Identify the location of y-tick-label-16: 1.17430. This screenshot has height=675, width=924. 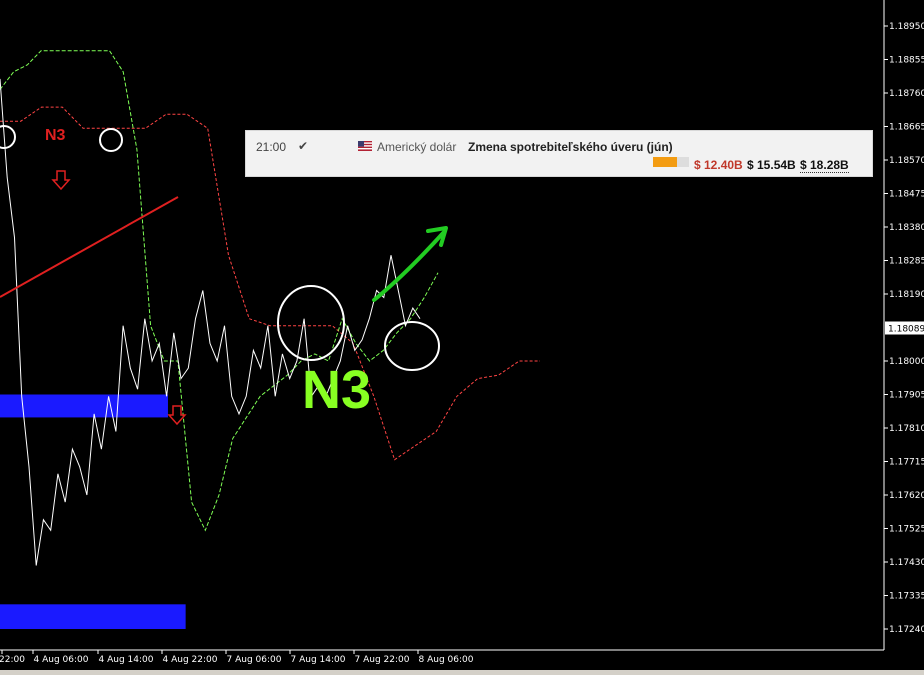
(906, 563).